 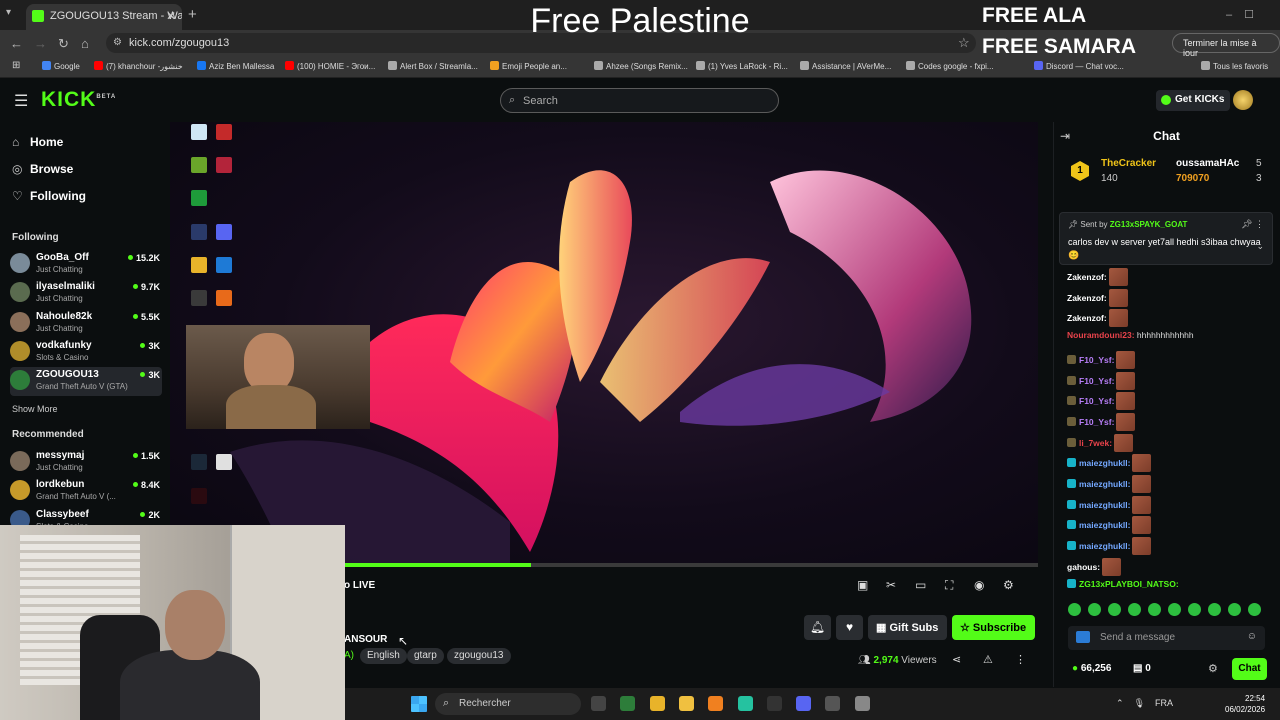 I want to click on user-avatar, so click(x=1243, y=100).